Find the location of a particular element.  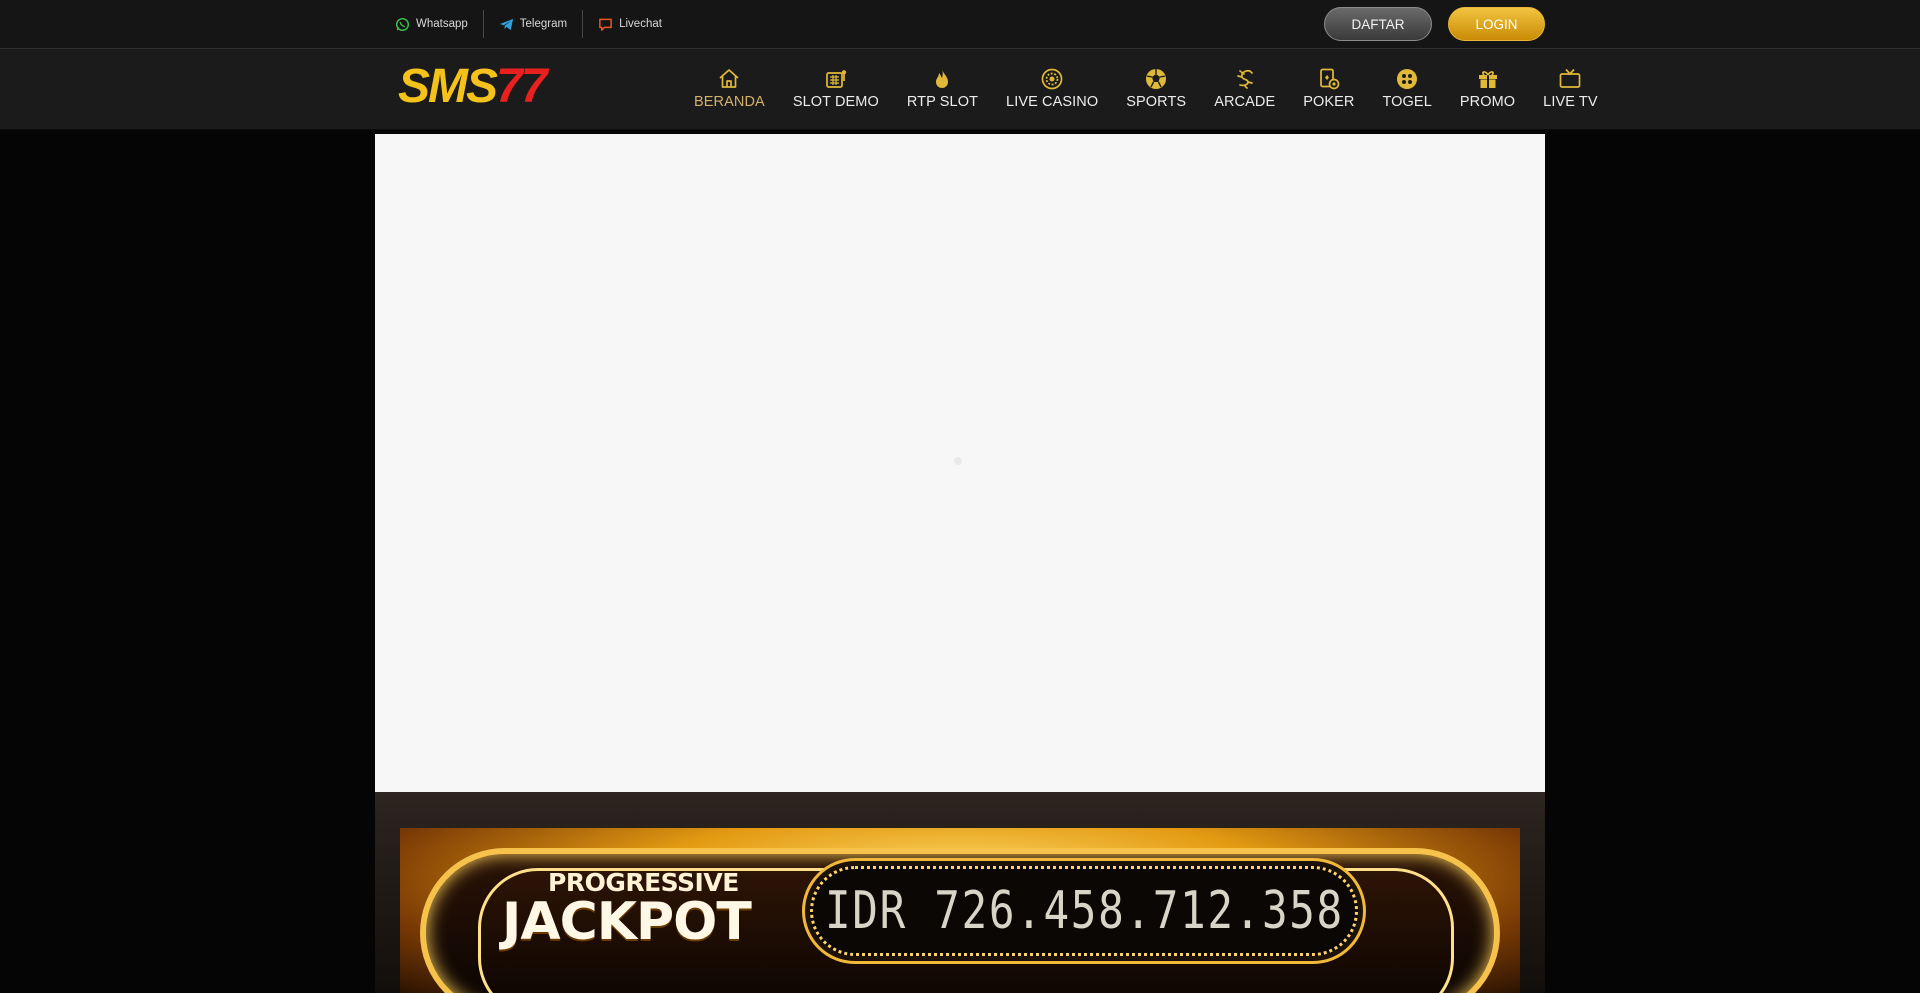

nav-item-arcade: ARCADE is located at coordinates (1244, 89).